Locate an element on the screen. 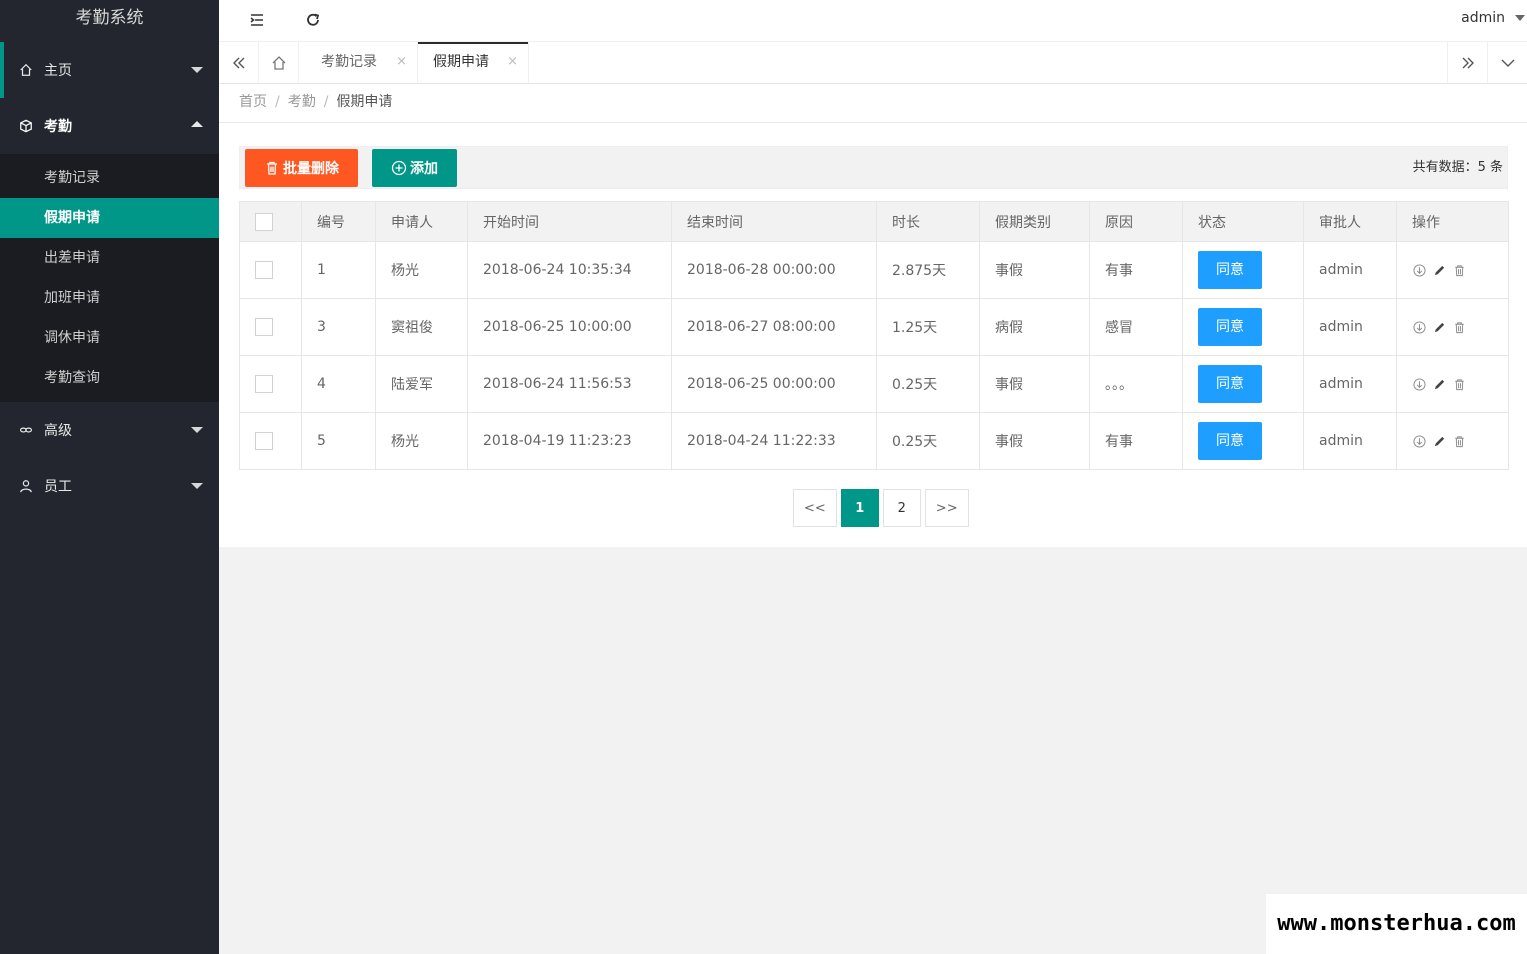 The width and height of the screenshot is (1527, 954). cell-reason: 。。。 is located at coordinates (1136, 384).